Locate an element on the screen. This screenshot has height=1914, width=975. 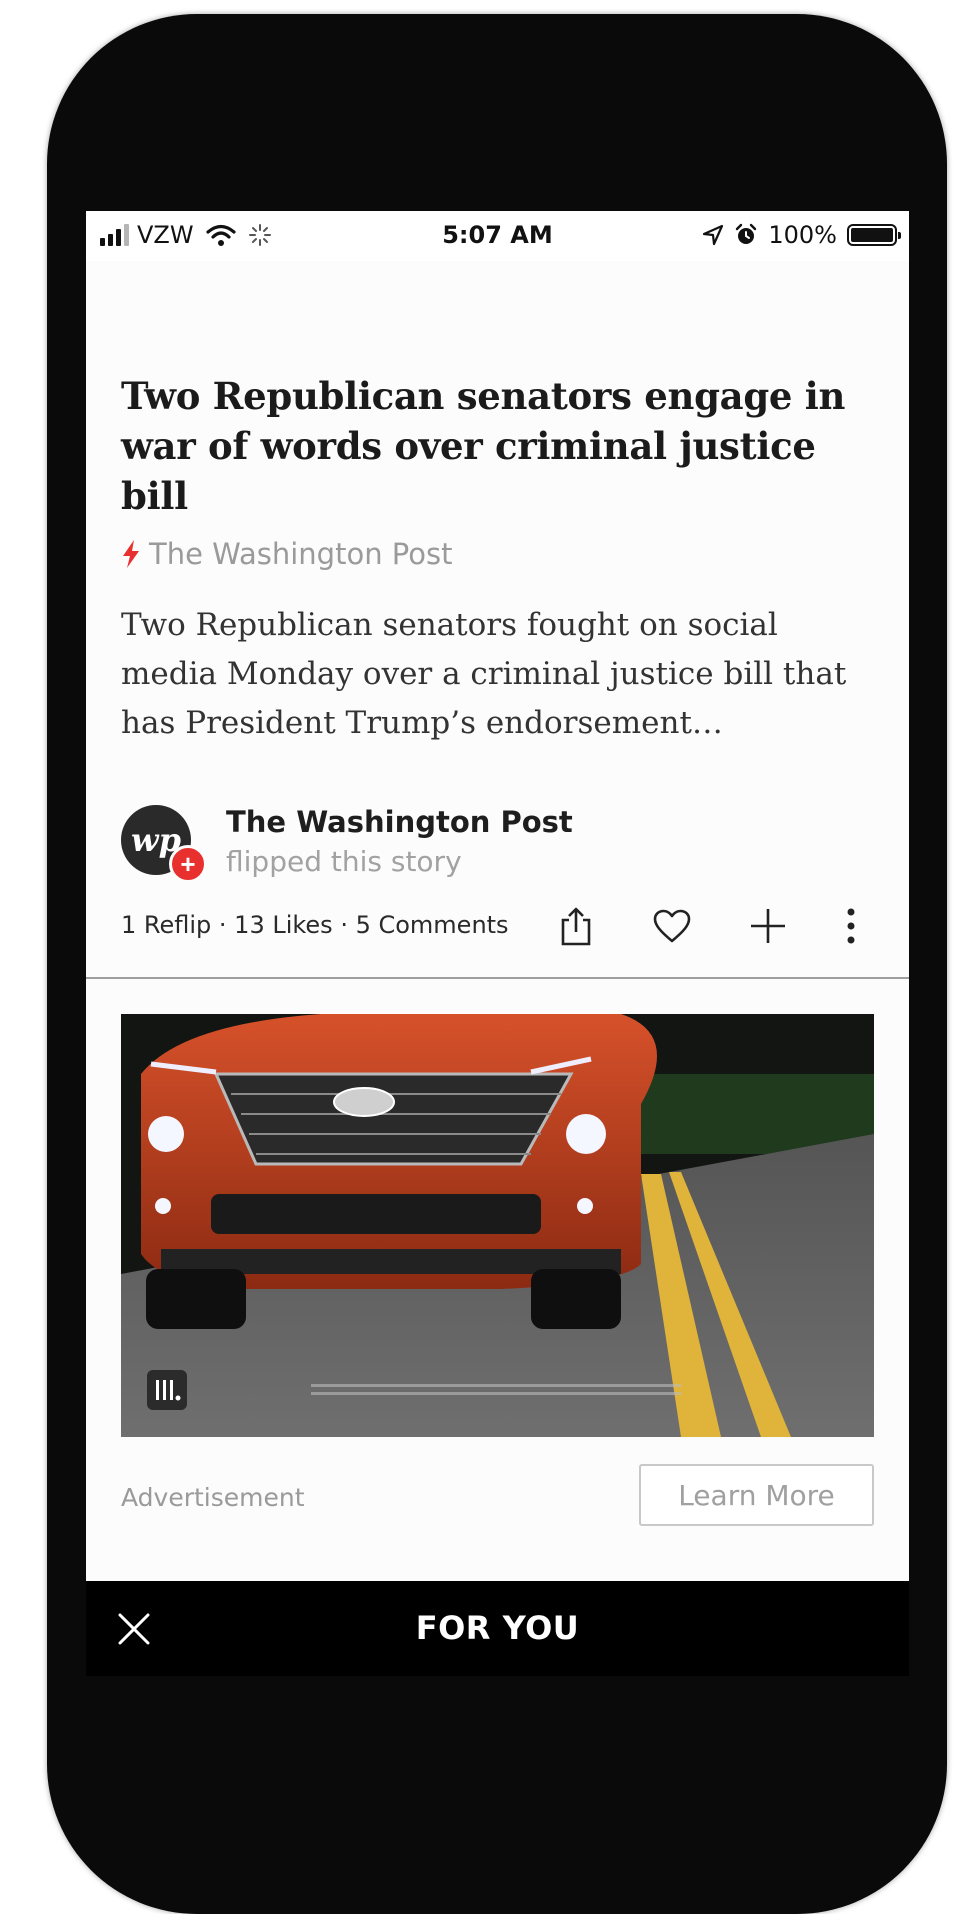
battery-icon is located at coordinates (874, 235).